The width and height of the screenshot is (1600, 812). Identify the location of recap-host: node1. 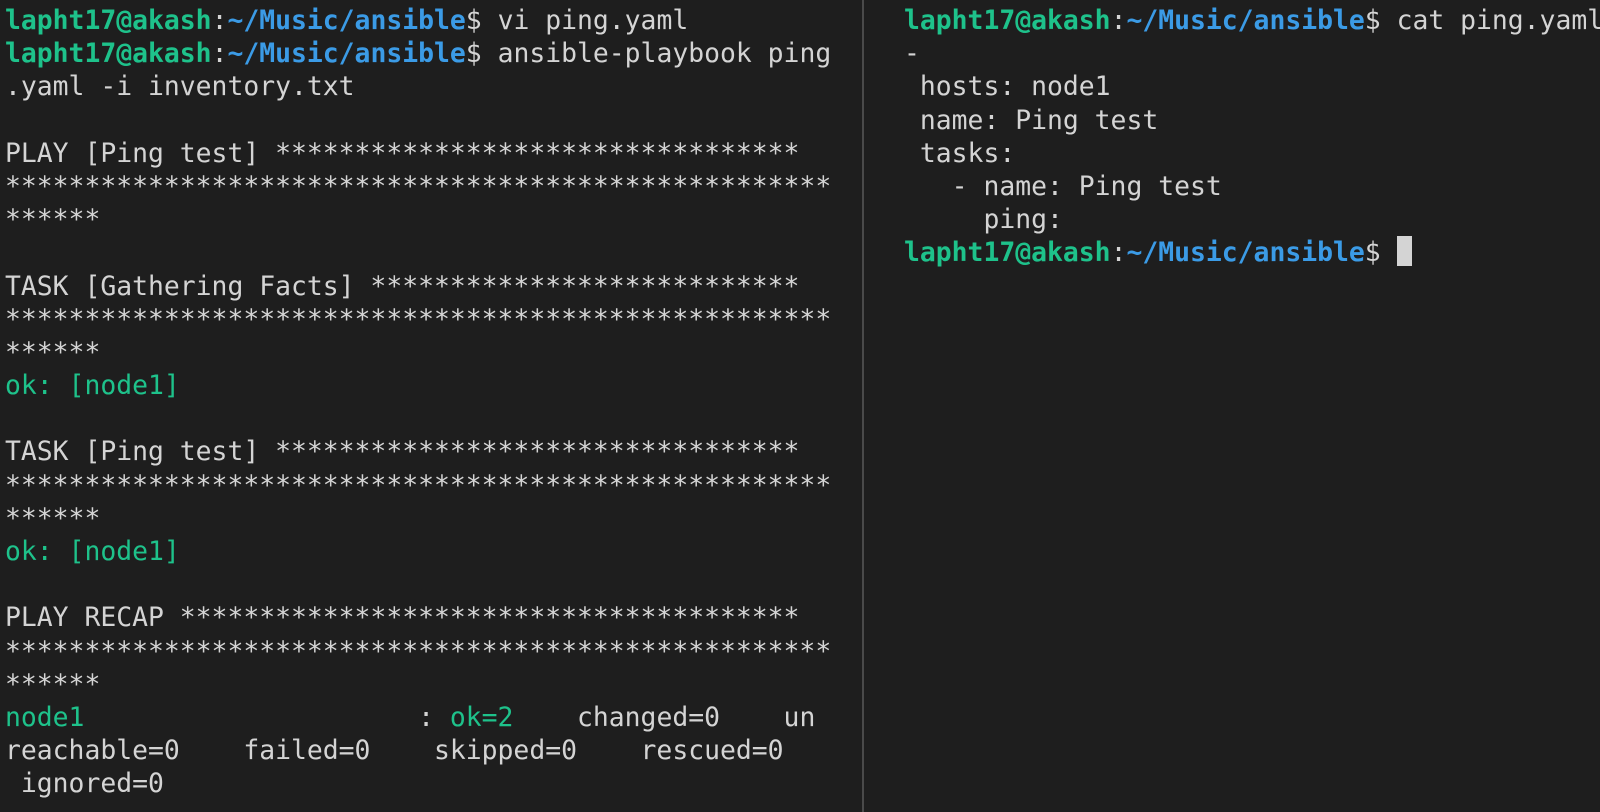
(45, 717).